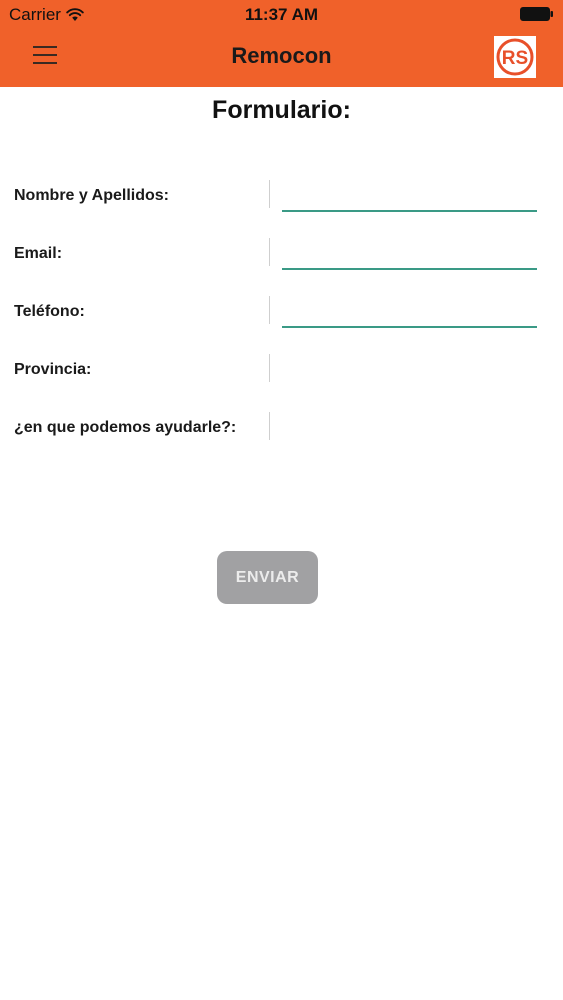 The image size is (563, 1000). I want to click on form-row-nombre: Nombre y Apellidos:, so click(281, 208).